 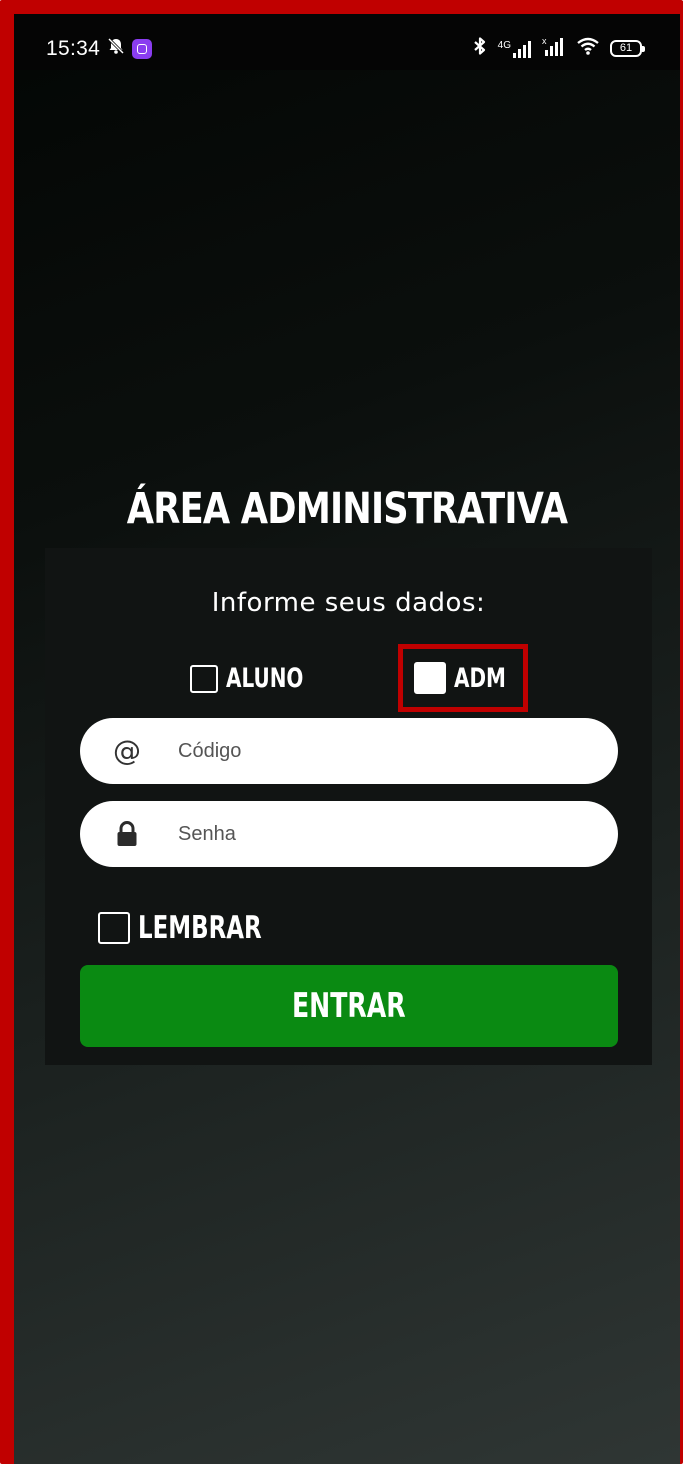 I want to click on role-option-aluno: ALUNO, so click(x=260, y=678).